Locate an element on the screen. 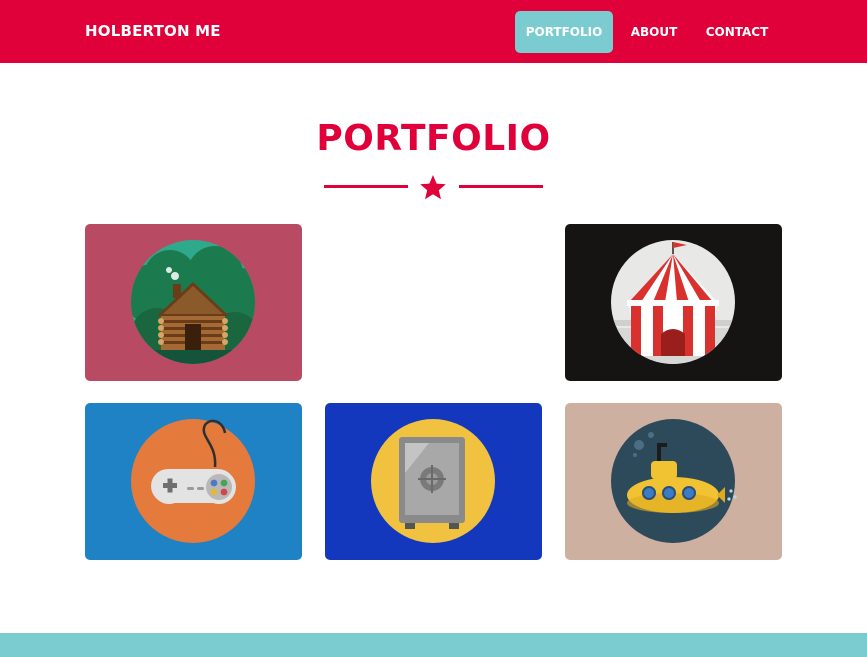 The width and height of the screenshot is (867, 657). log-cabin-icon is located at coordinates (193, 302).